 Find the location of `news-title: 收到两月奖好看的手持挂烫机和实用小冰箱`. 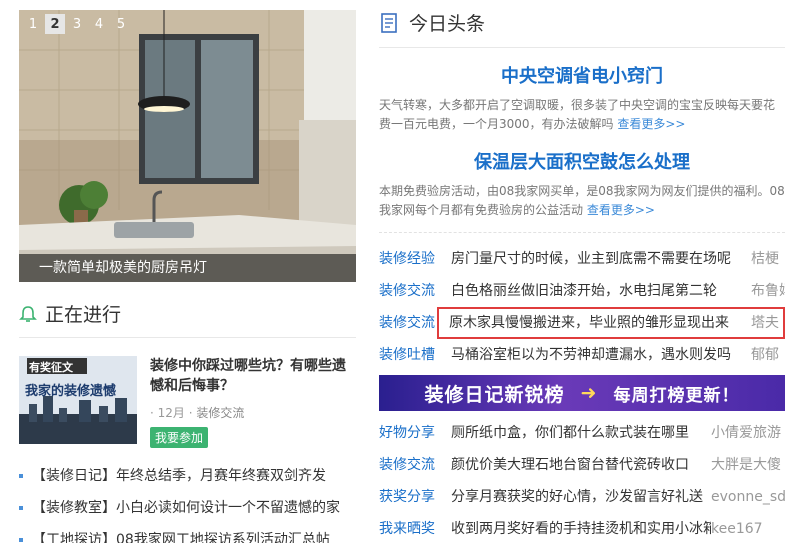

news-title: 收到两月奖好看的手持挂烫机和实用小冰箱 is located at coordinates (581, 528).